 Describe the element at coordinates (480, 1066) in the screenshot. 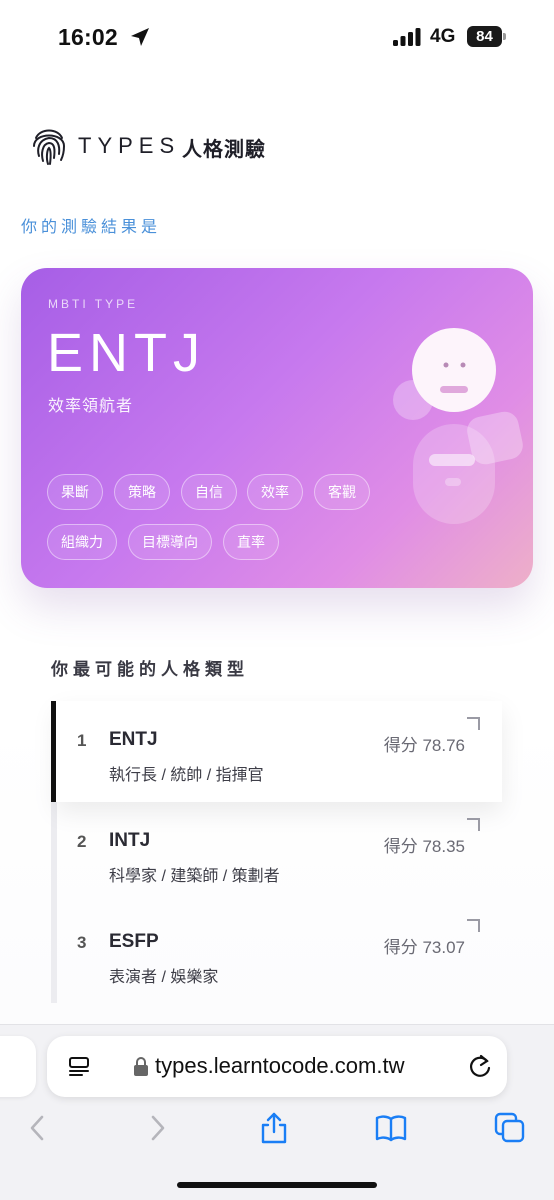

I see `reload-icon` at that location.